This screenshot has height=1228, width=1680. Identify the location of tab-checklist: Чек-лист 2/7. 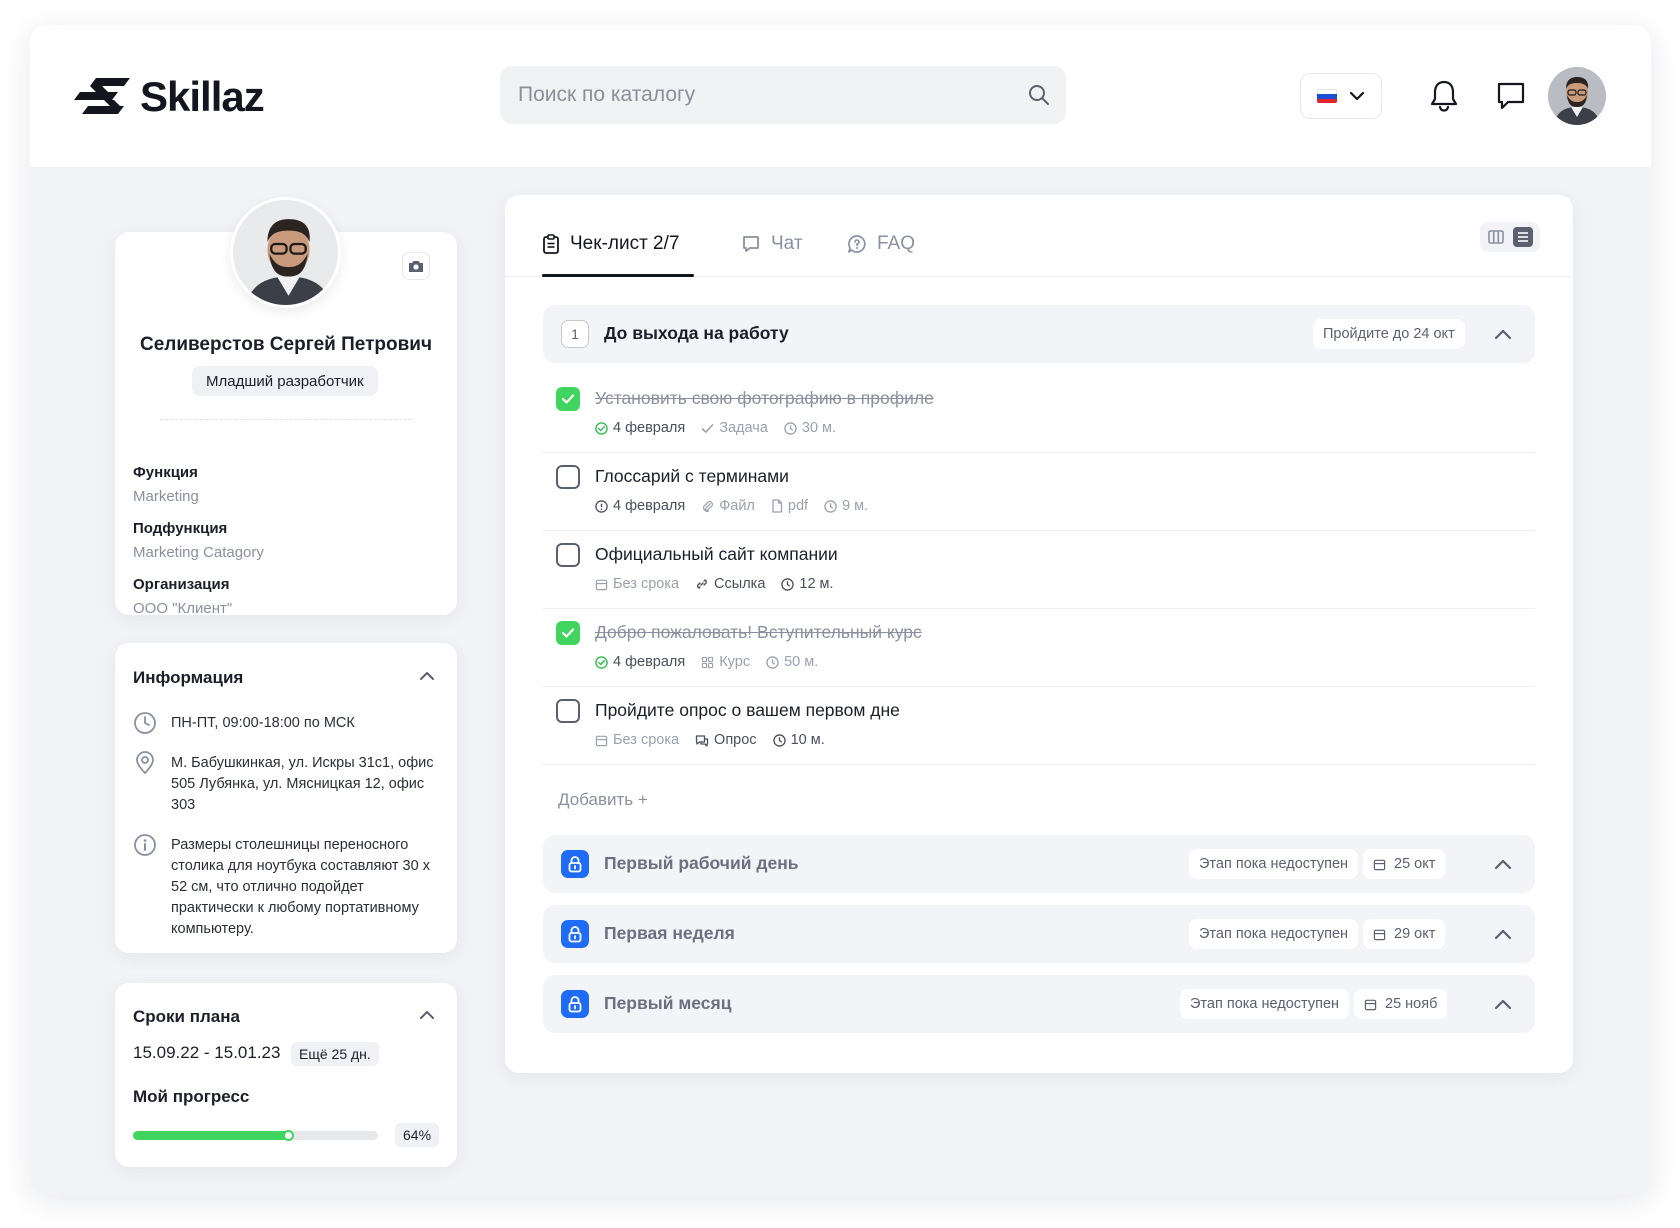
(610, 244).